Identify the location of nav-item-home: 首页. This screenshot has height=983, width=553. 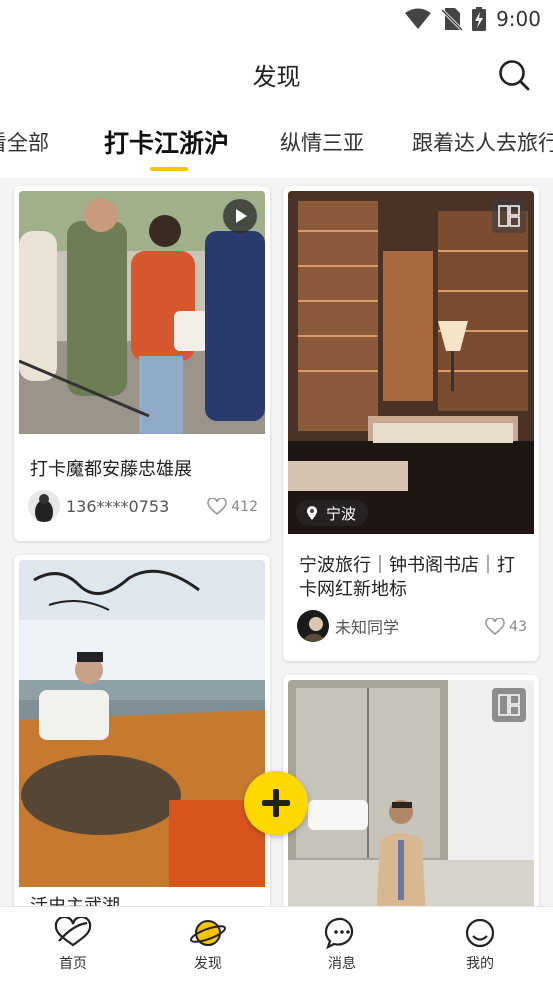
(73, 945).